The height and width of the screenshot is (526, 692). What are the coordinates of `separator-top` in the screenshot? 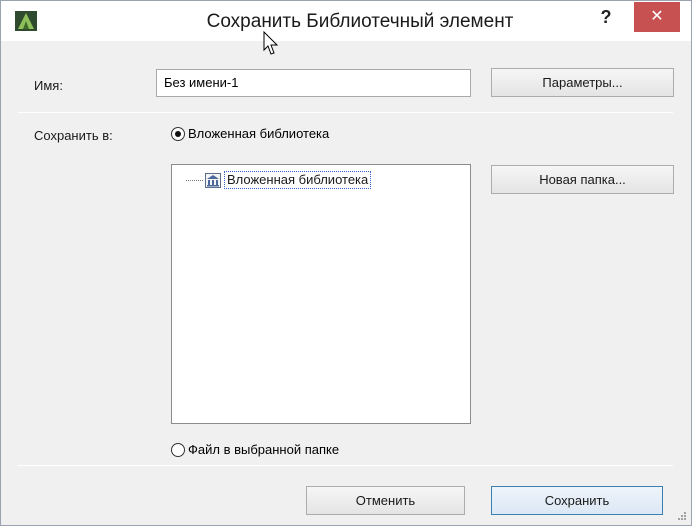 It's located at (345, 112).